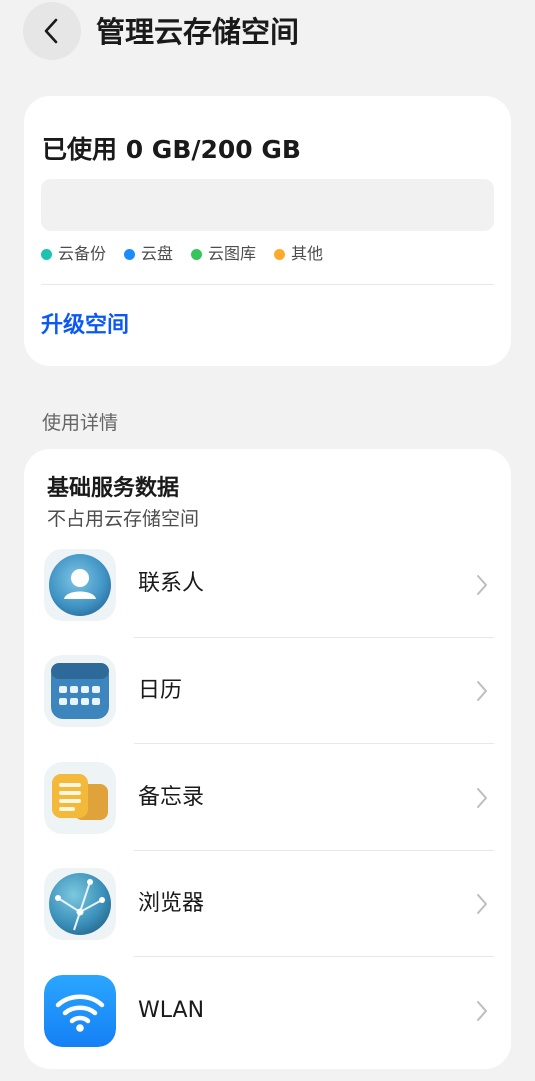 Image resolution: width=535 pixels, height=1081 pixels. I want to click on legend-label: 云盘, so click(157, 253).